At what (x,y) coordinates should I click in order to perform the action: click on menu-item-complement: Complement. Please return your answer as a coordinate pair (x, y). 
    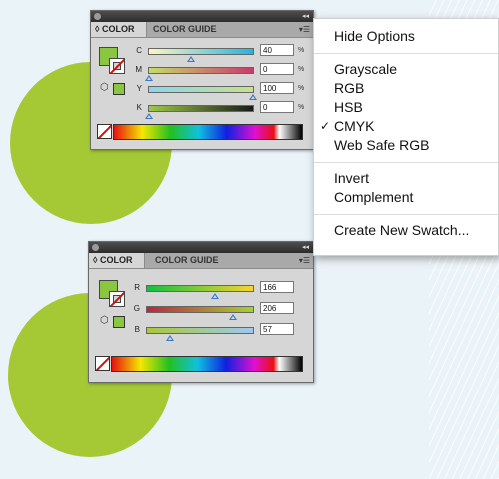
    Looking at the image, I should click on (373, 197).